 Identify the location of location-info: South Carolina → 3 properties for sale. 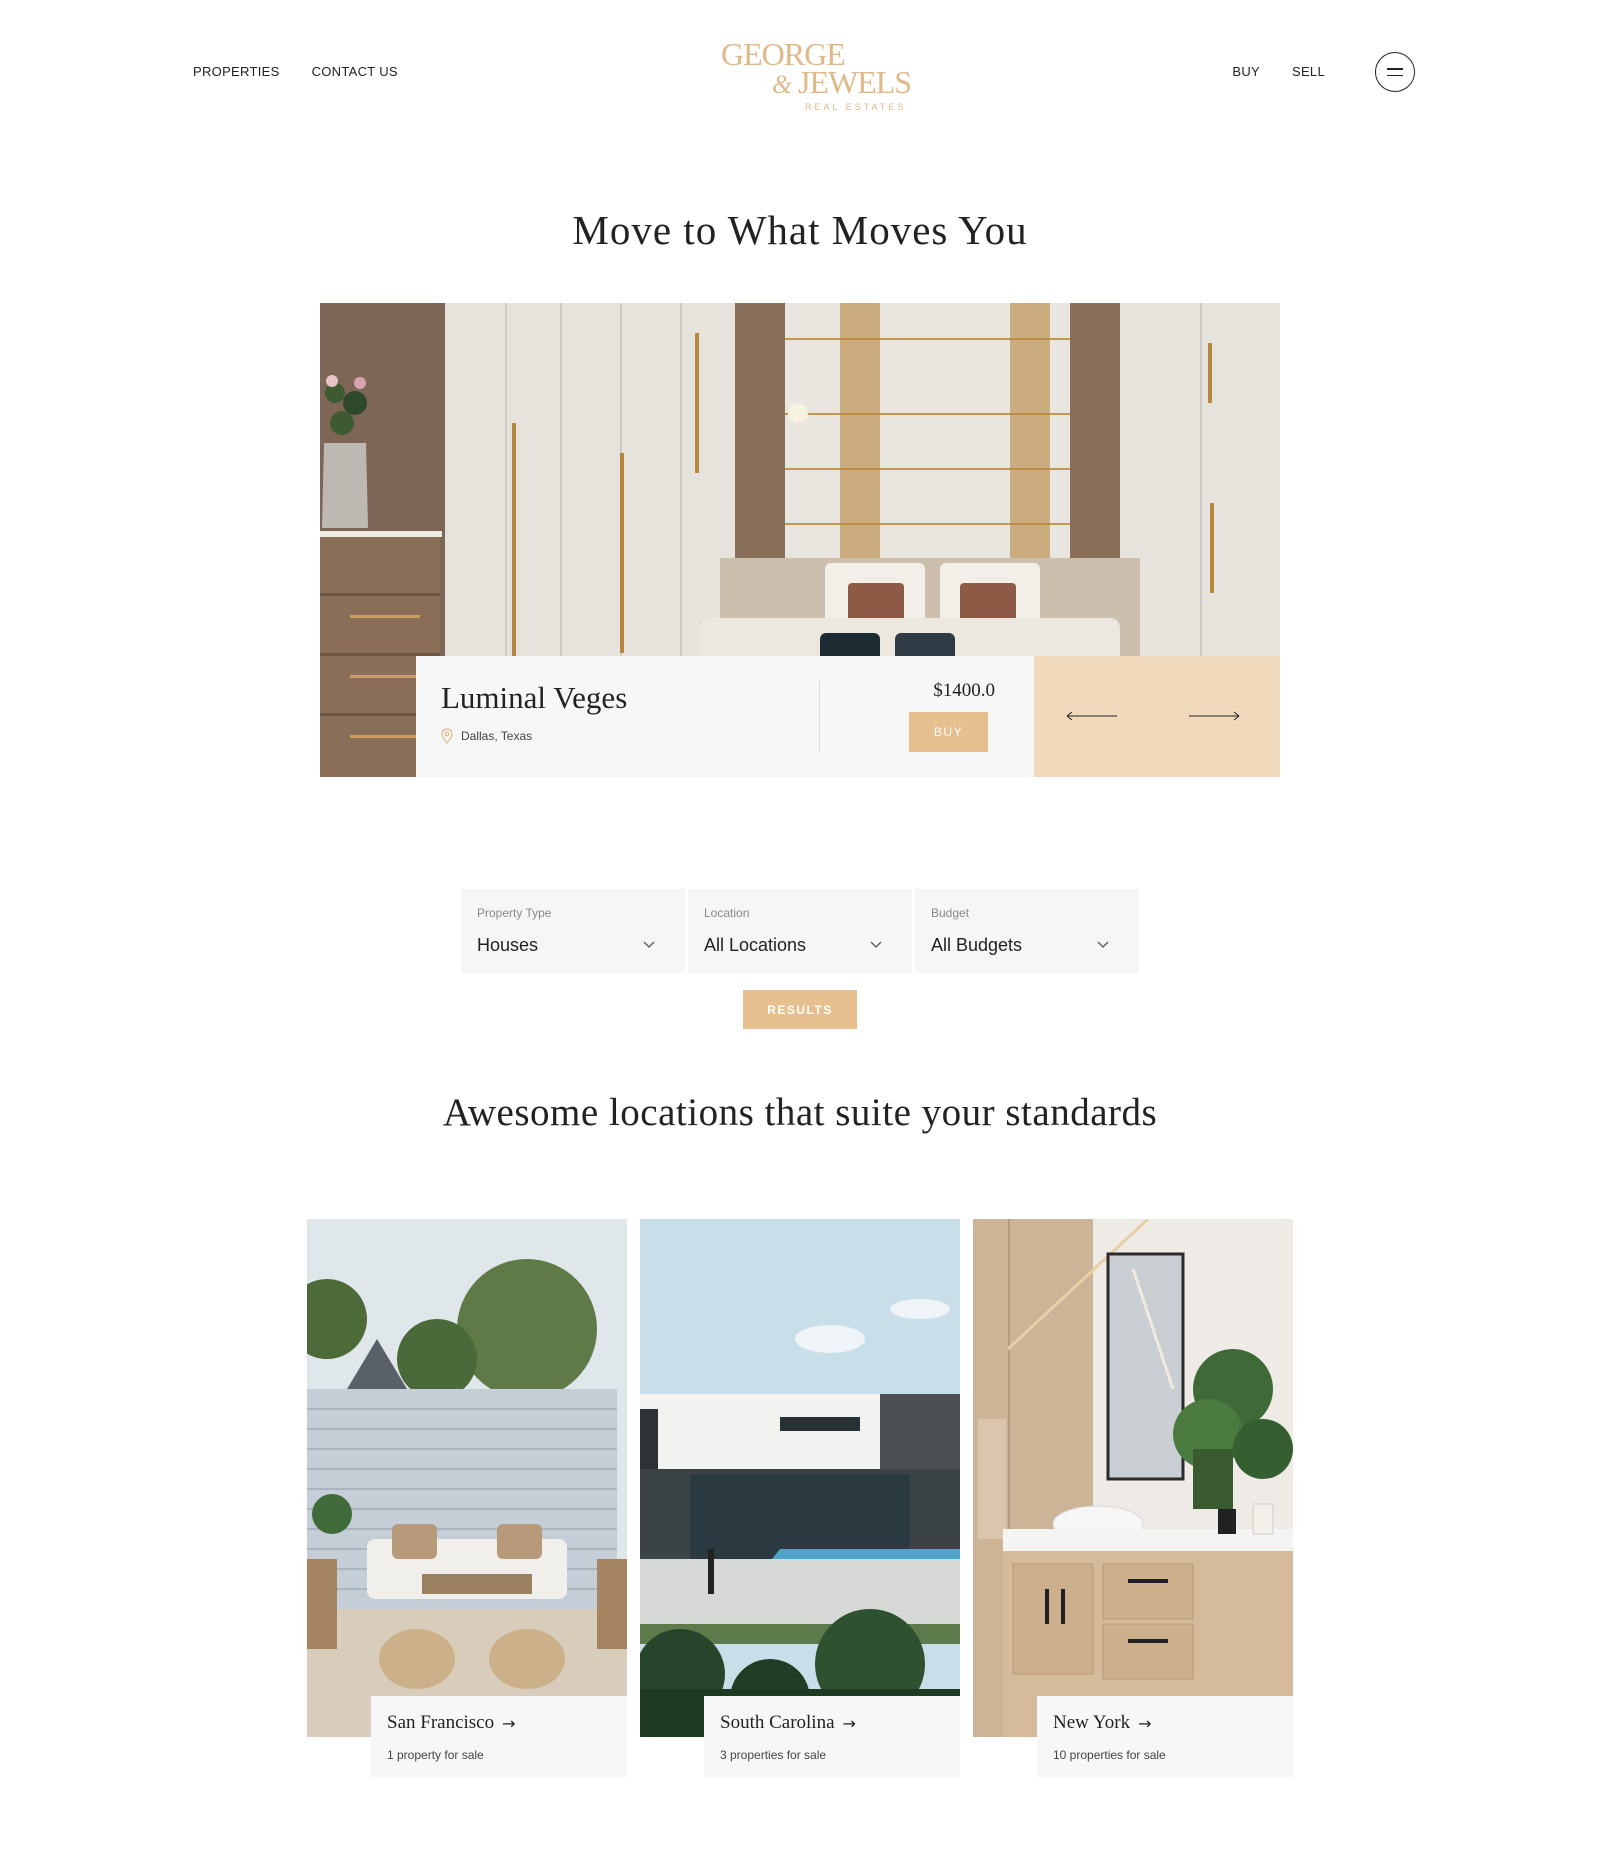
(832, 1737).